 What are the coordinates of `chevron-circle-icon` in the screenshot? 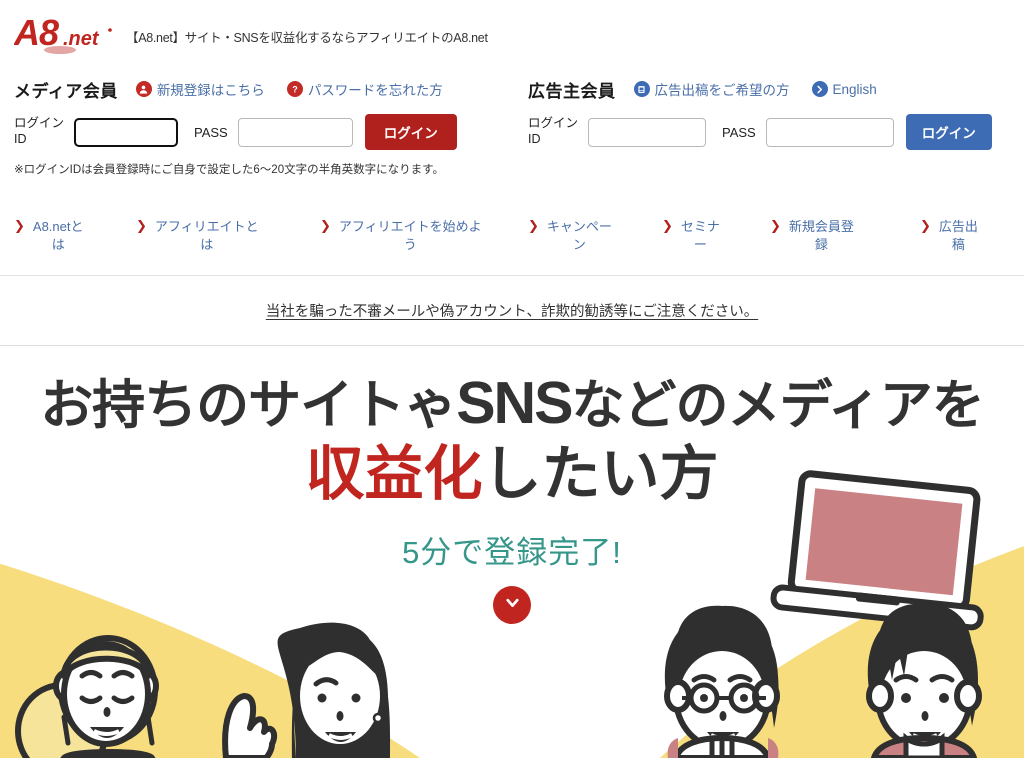 It's located at (819, 89).